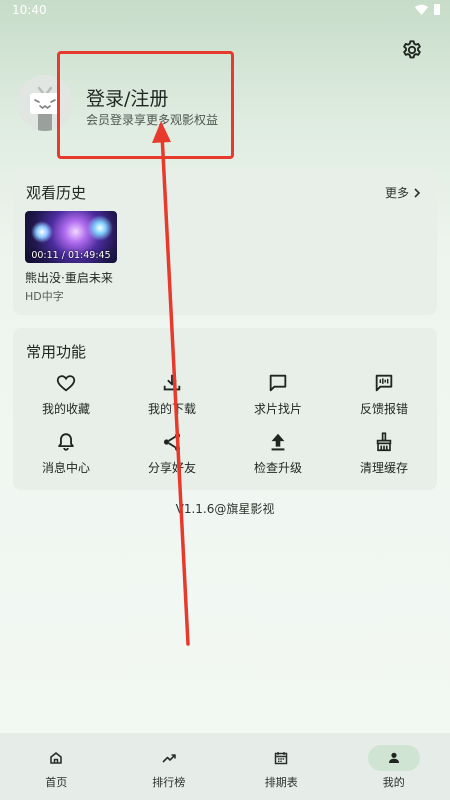 The height and width of the screenshot is (800, 450). Describe the element at coordinates (278, 394) in the screenshot. I see `request-movie-button: 求片找片` at that location.